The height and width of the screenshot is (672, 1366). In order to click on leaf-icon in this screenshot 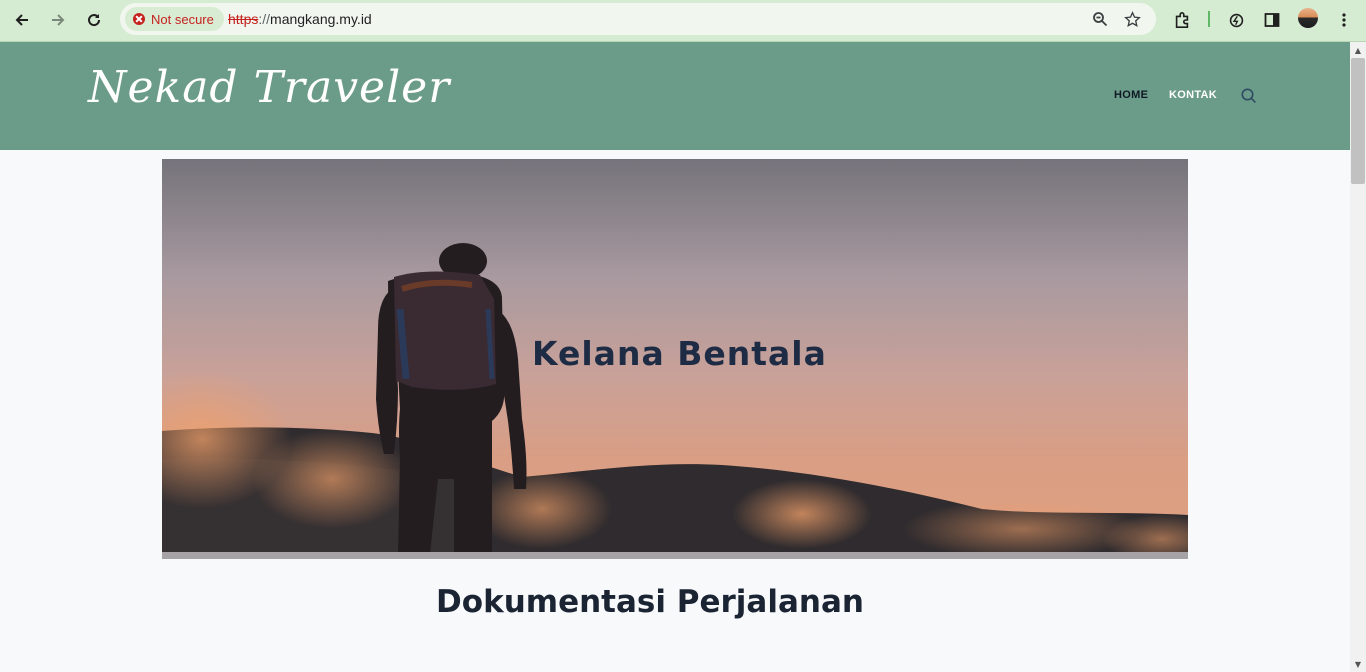, I will do `click(1236, 20)`.